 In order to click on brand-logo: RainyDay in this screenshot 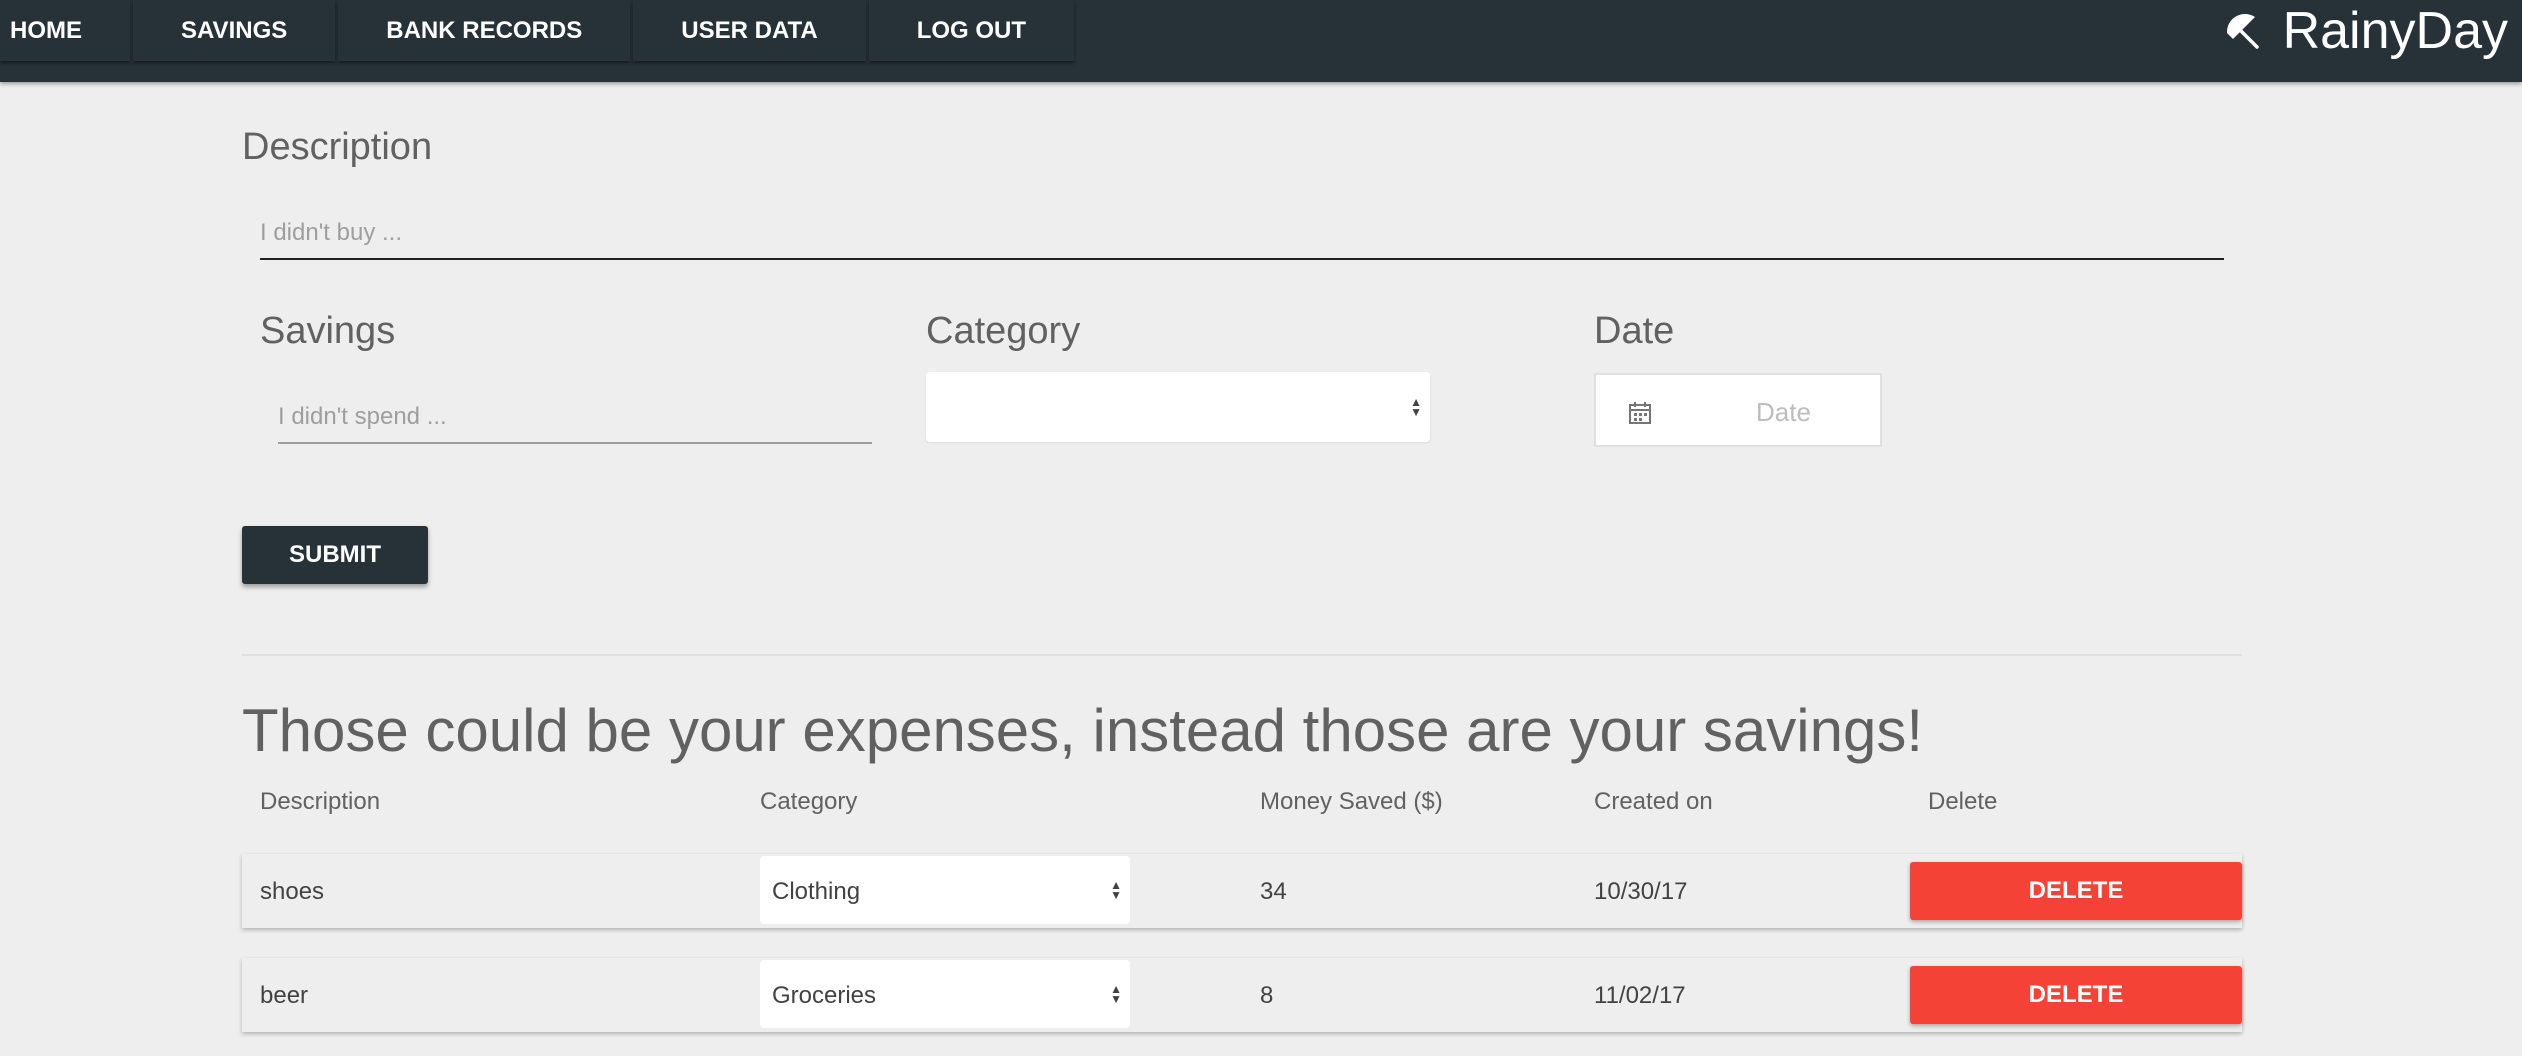, I will do `click(2365, 31)`.